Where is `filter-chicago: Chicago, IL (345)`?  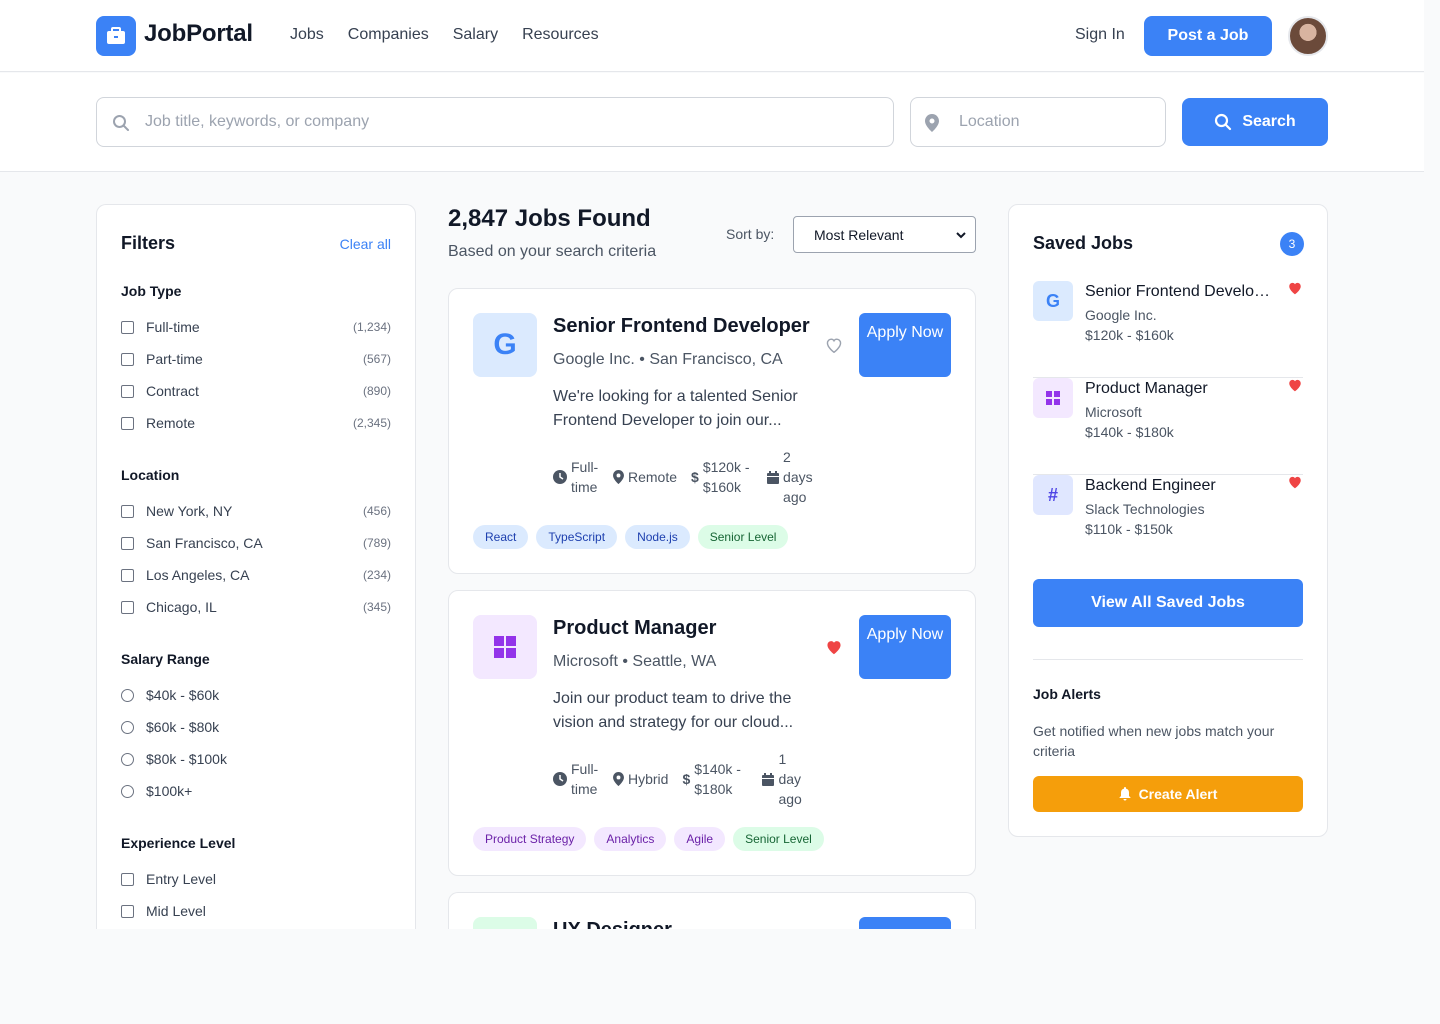
filter-chicago: Chicago, IL (345) is located at coordinates (256, 607).